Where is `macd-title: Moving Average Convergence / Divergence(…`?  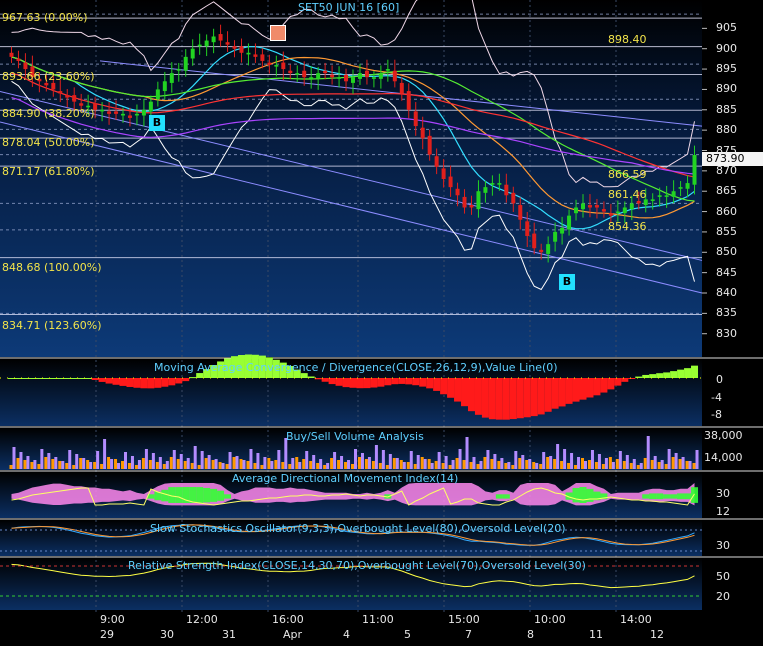
macd-title: Moving Average Convergence / Divergence(… is located at coordinates (356, 367).